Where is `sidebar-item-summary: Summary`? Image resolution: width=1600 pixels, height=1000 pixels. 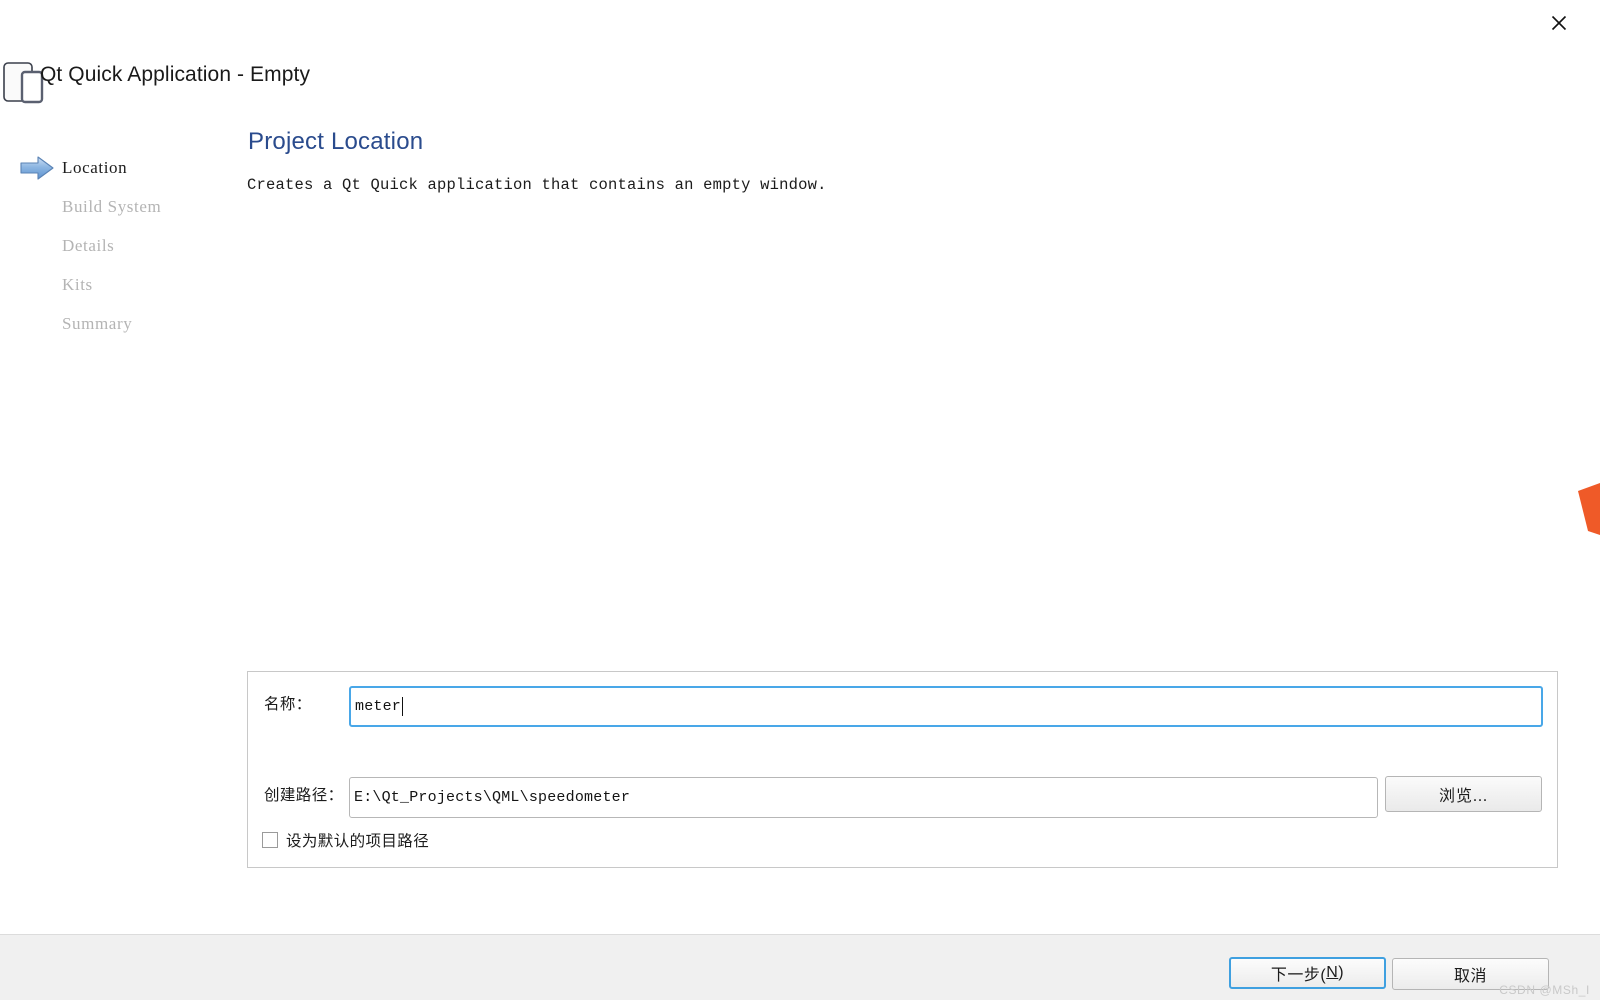 sidebar-item-summary: Summary is located at coordinates (120, 323).